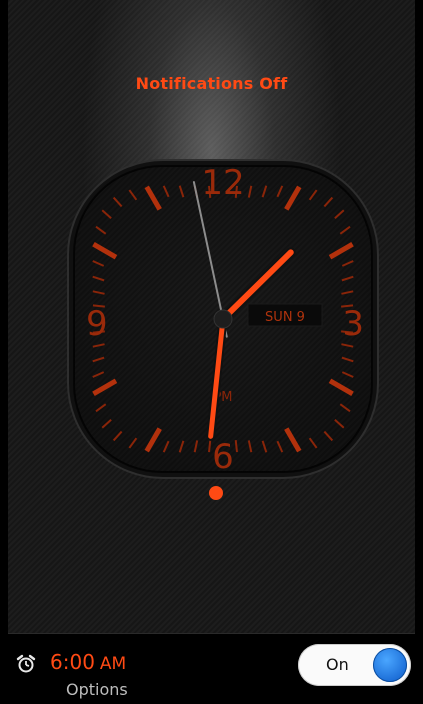 The height and width of the screenshot is (704, 423). What do you see at coordinates (353, 324) in the screenshot?
I see `numeral-3: 3` at bounding box center [353, 324].